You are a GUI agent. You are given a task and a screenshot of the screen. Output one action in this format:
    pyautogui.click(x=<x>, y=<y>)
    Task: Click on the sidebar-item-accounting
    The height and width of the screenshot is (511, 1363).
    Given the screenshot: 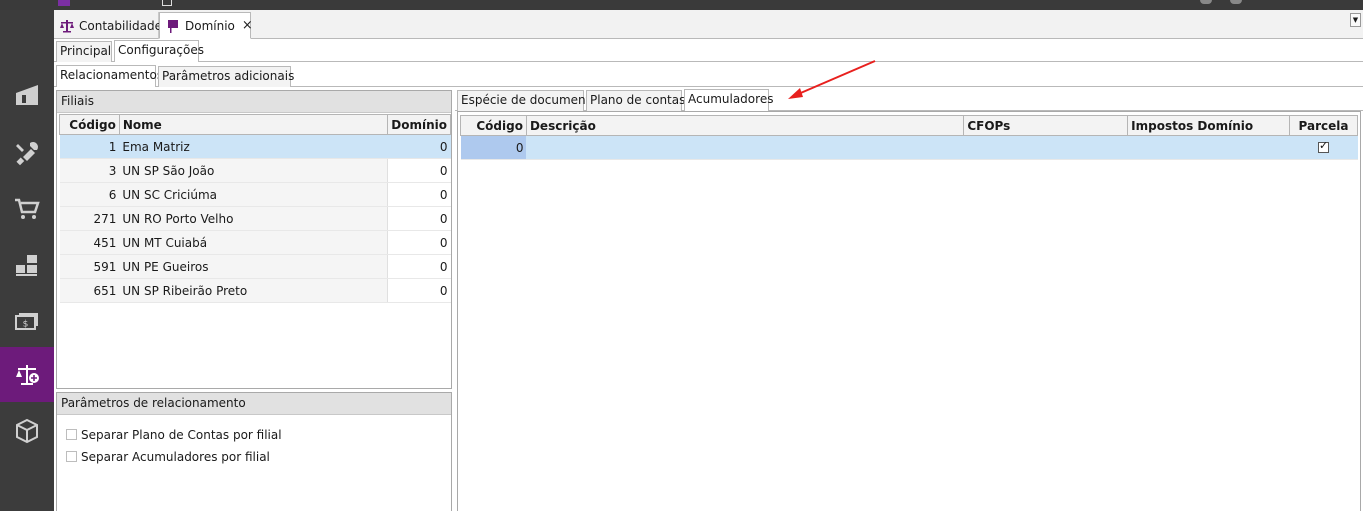 What is the action you would take?
    pyautogui.click(x=27, y=374)
    